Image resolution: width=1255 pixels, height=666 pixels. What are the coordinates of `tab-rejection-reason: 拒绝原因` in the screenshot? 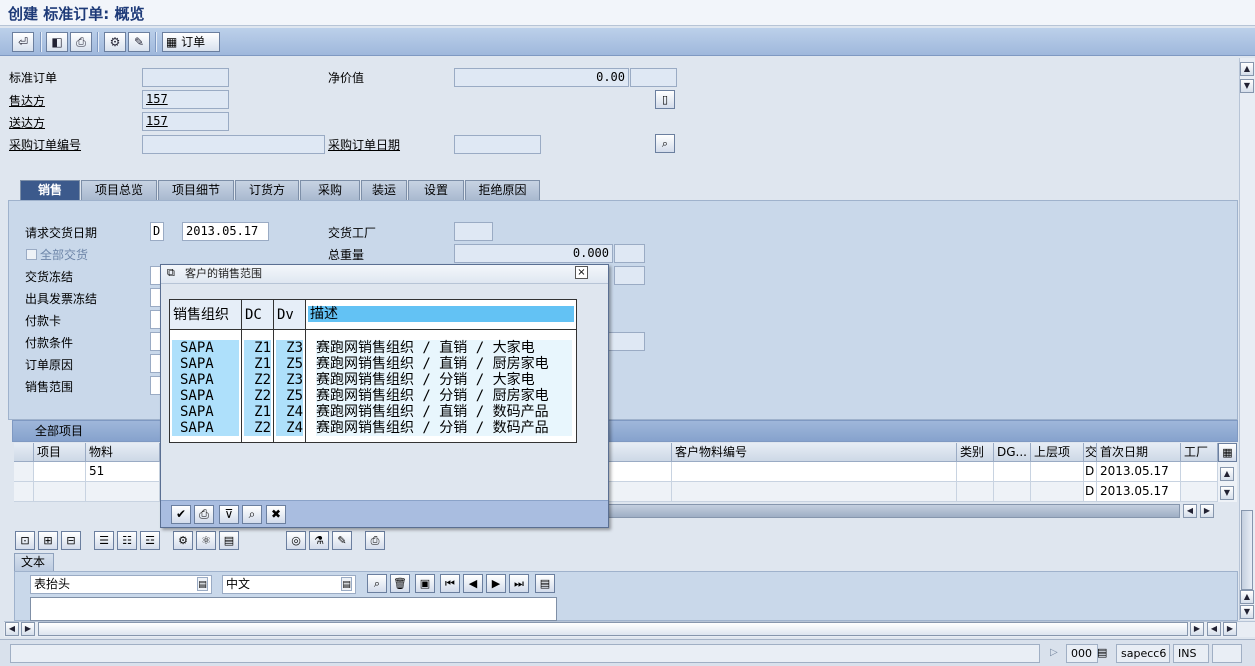 It's located at (502, 190).